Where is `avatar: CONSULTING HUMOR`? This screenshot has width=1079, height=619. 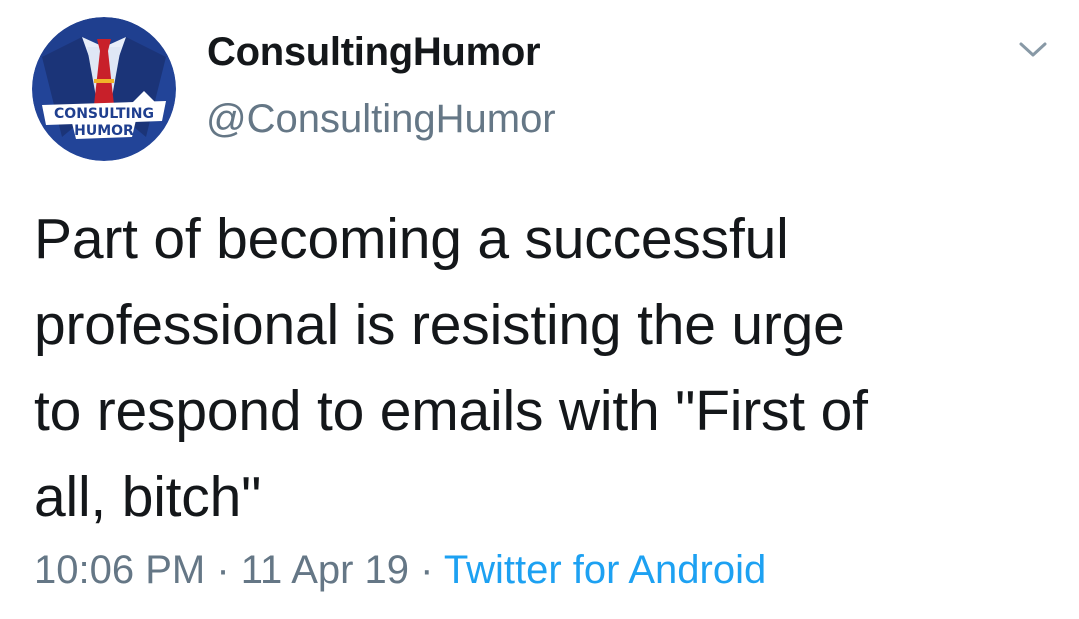 avatar: CONSULTING HUMOR is located at coordinates (104, 89).